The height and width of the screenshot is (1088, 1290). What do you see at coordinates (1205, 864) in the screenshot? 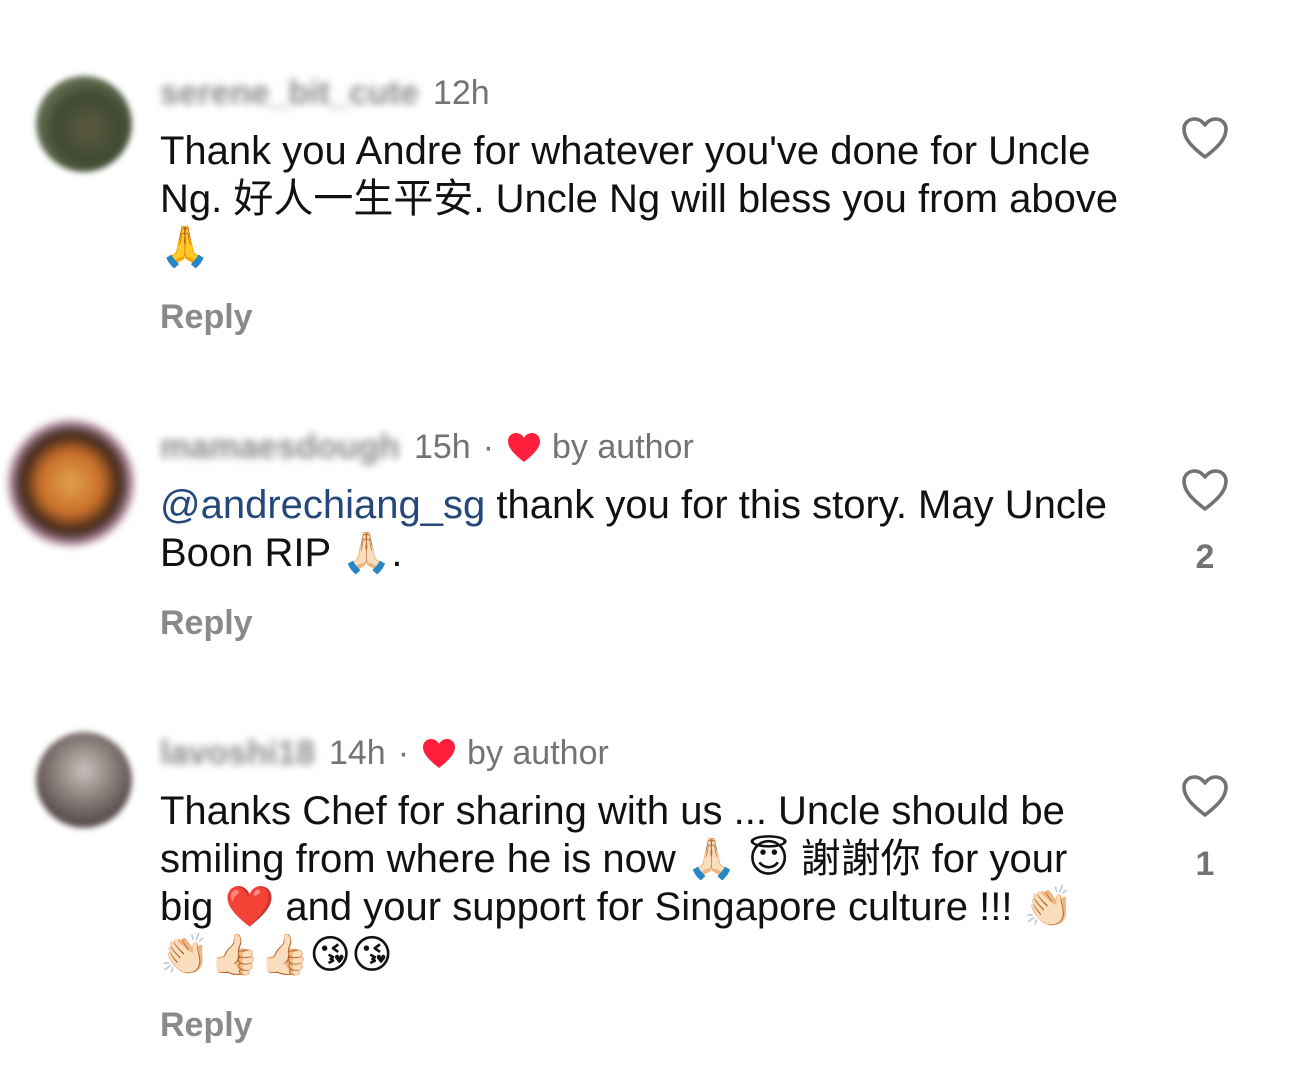
I see `like-count: 1` at bounding box center [1205, 864].